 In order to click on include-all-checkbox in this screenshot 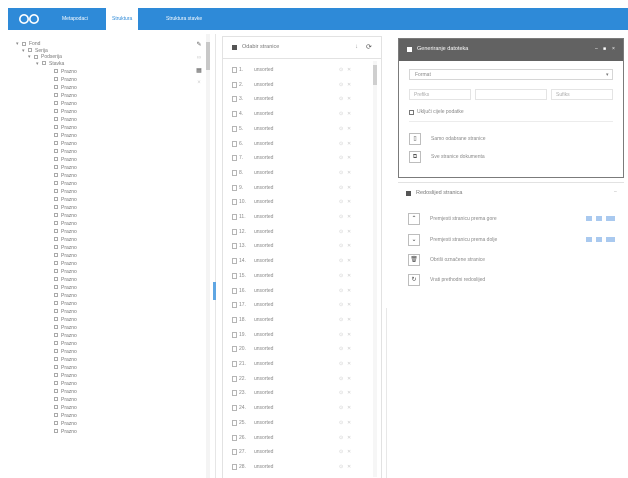, I will do `click(411, 112)`.